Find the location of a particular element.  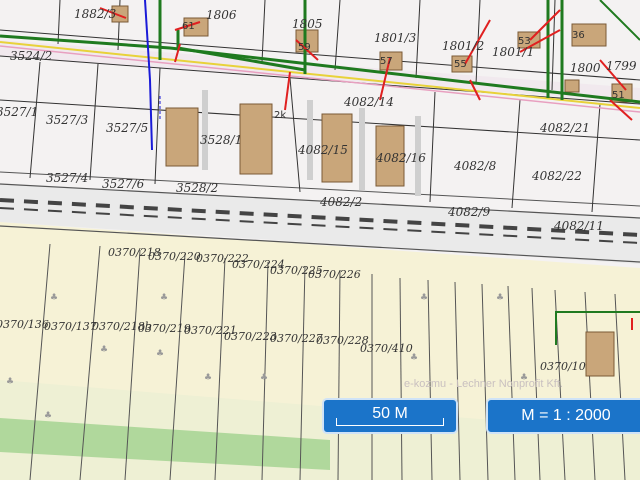

parcel-label: 1805 is located at coordinates (307, 24).